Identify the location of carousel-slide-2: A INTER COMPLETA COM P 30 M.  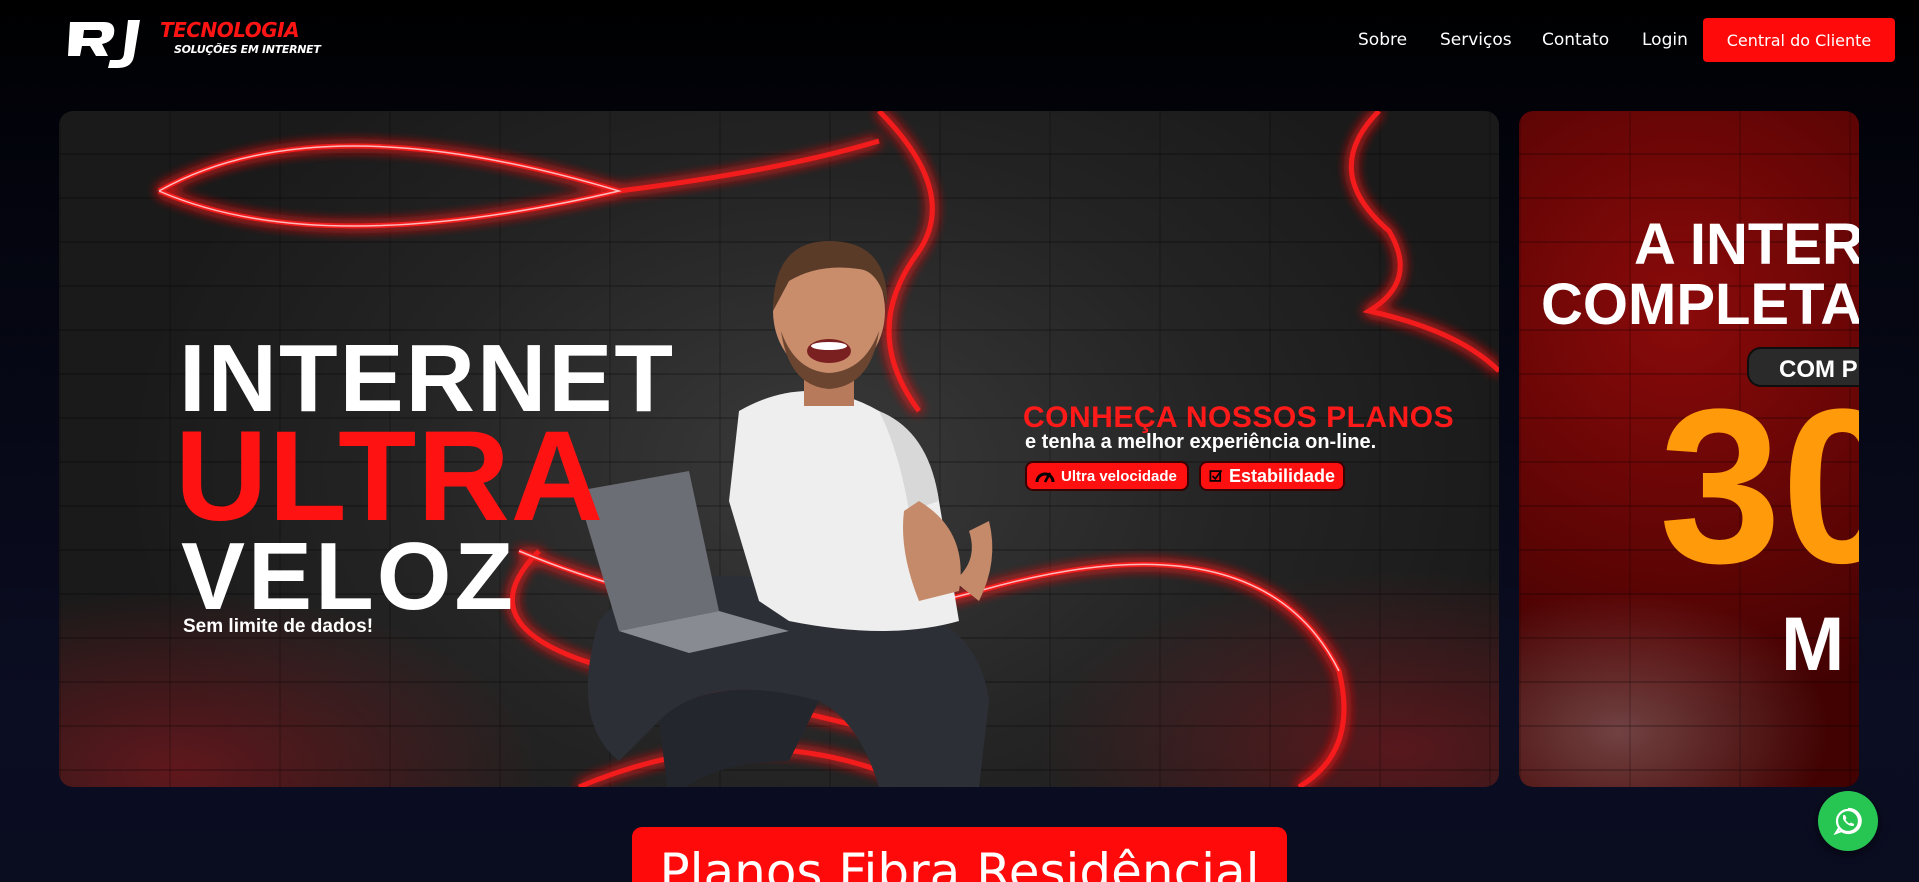
(1689, 449).